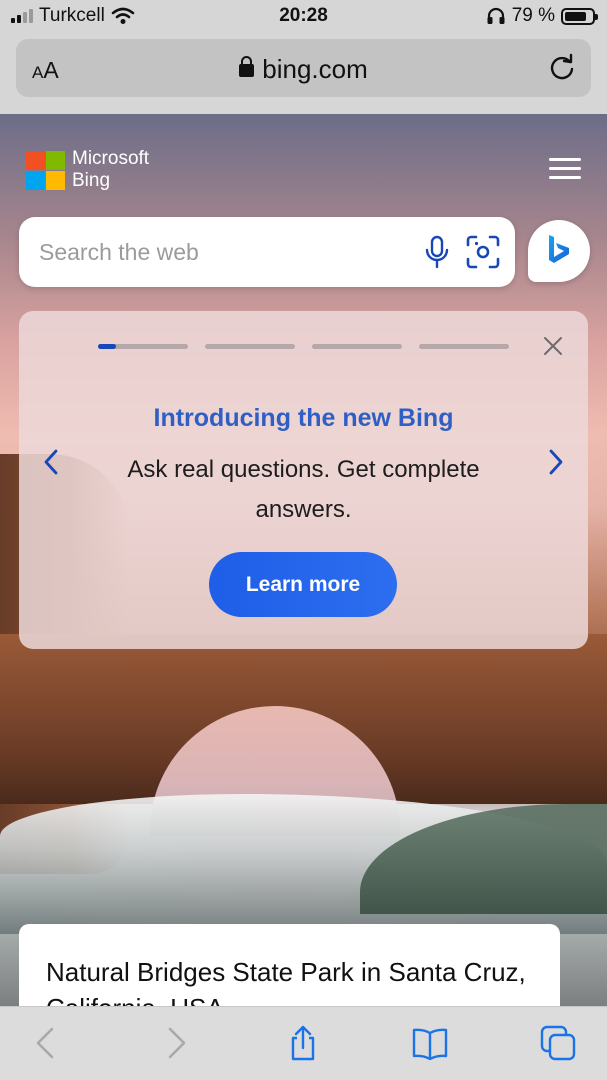 This screenshot has width=607, height=1080. I want to click on lock-icon, so click(247, 66).